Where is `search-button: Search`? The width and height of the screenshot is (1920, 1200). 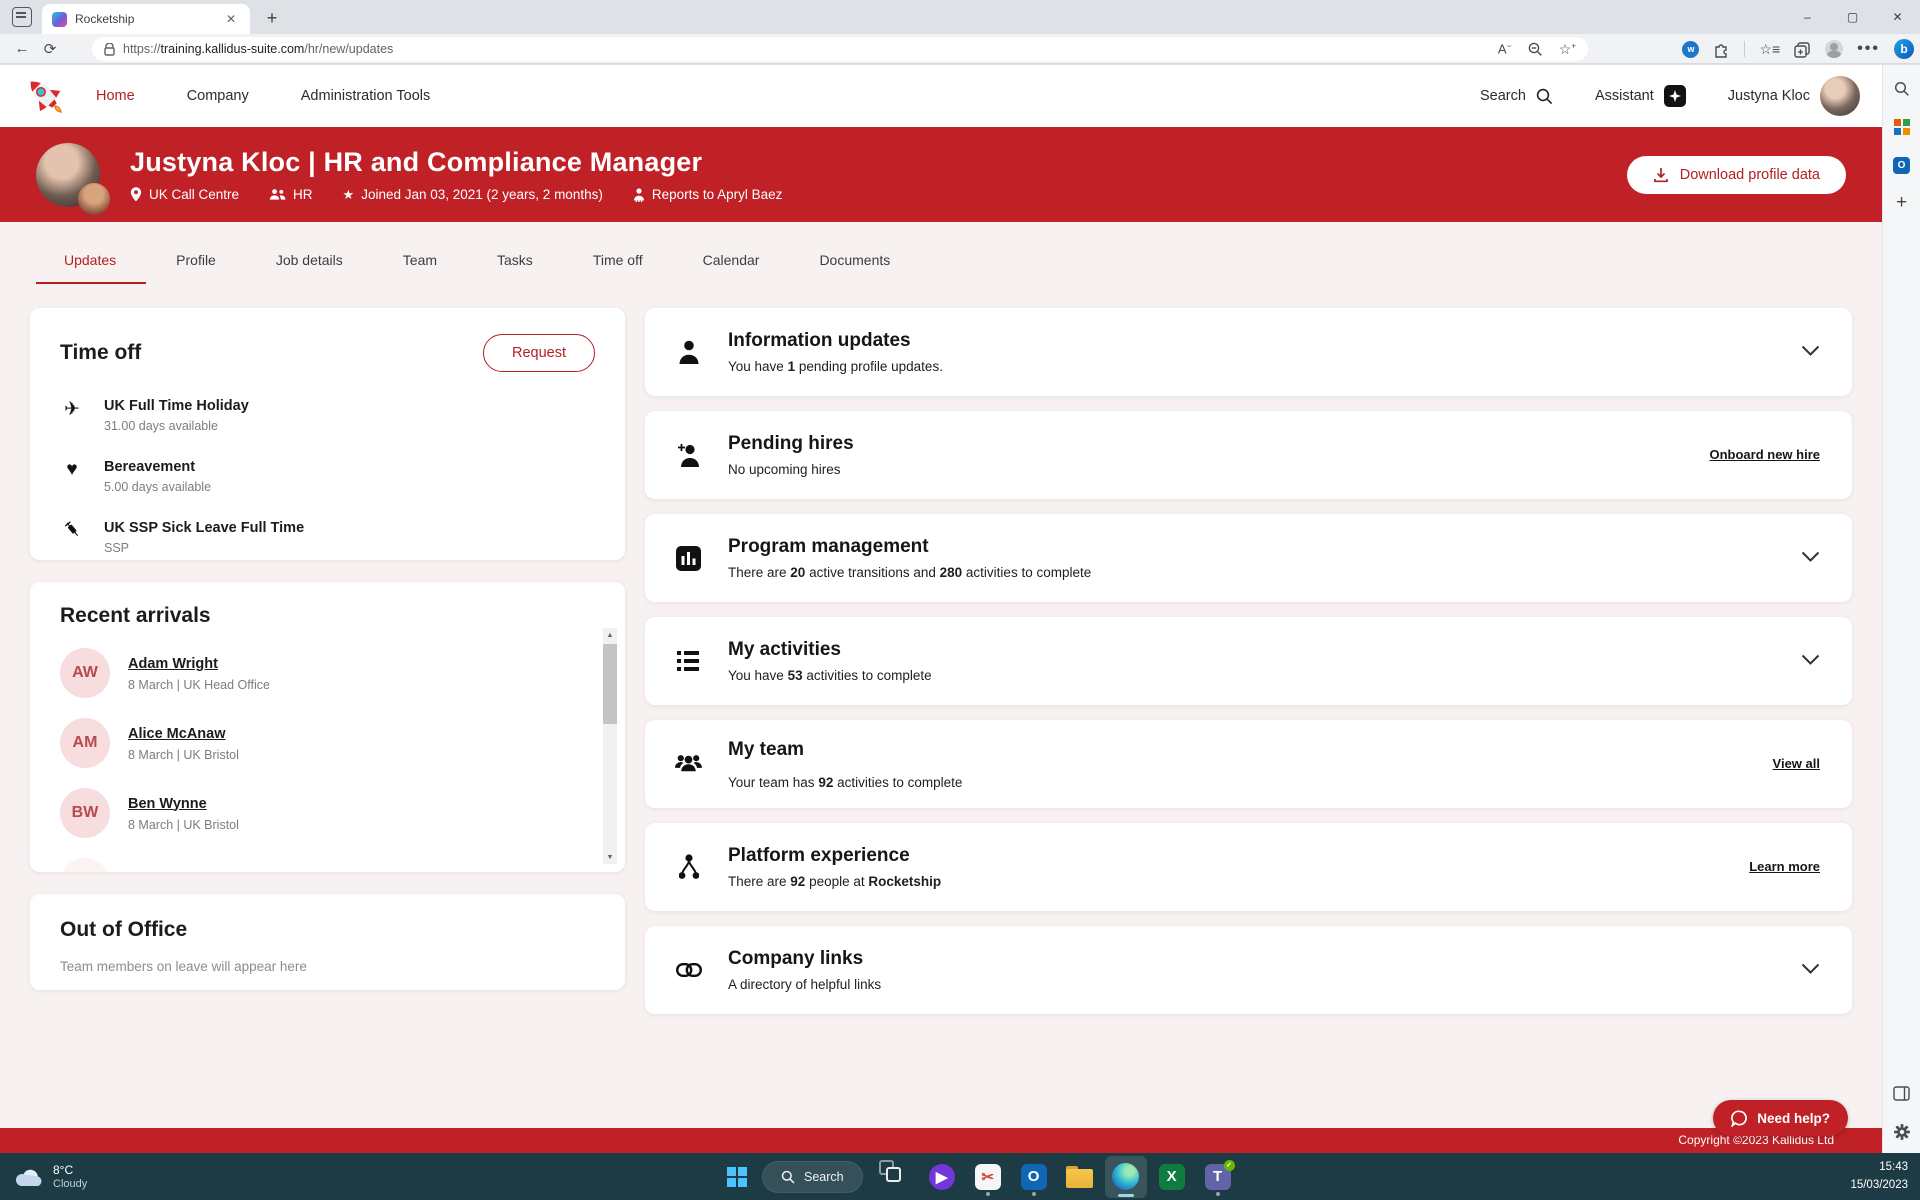 search-button: Search is located at coordinates (1516, 96).